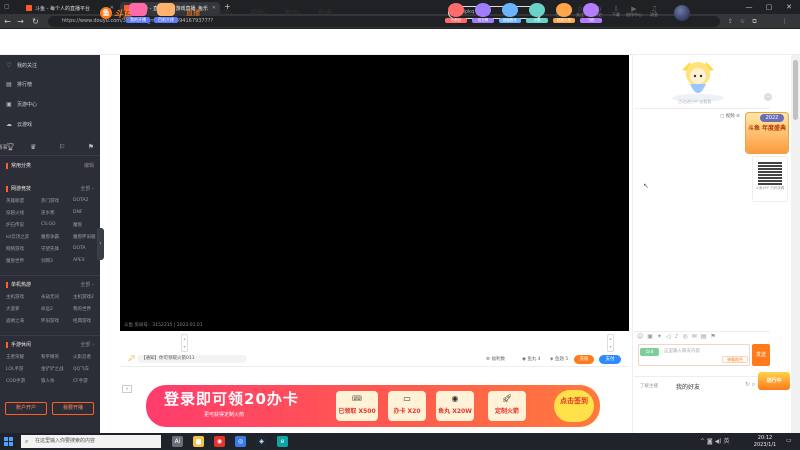  What do you see at coordinates (715, 440) in the screenshot?
I see `system-tray: ^ ◙ ◀) 英` at bounding box center [715, 440].